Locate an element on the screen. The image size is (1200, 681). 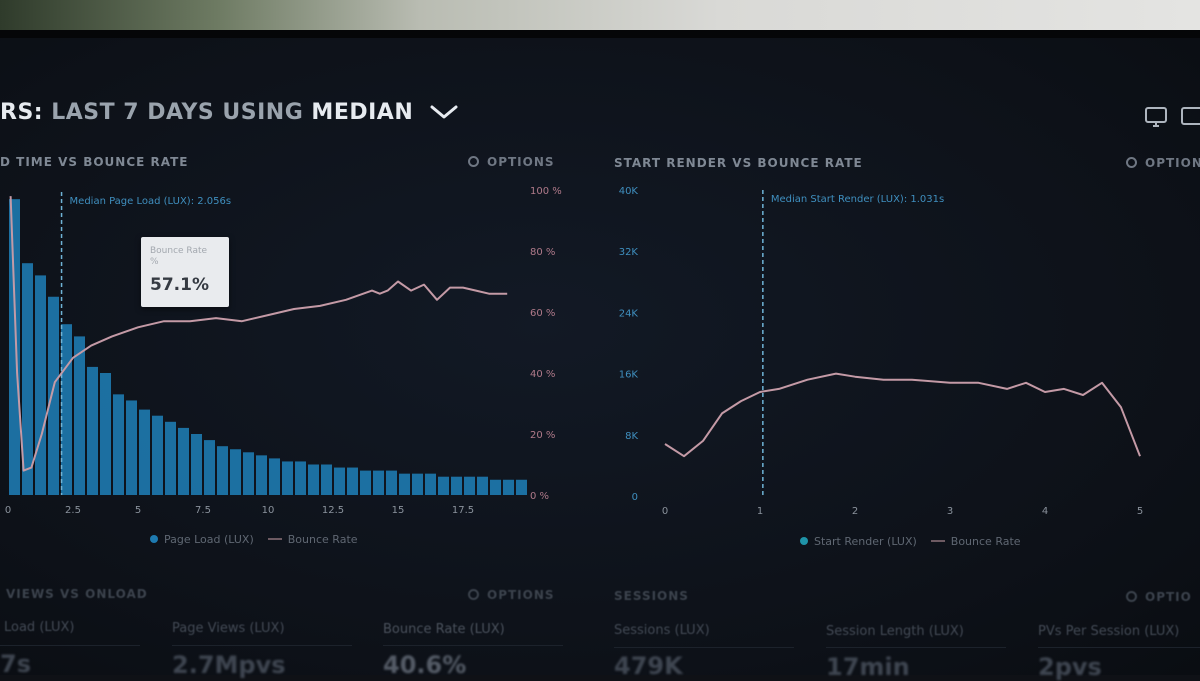
x-tick-label: 2.5 is located at coordinates (73, 510).